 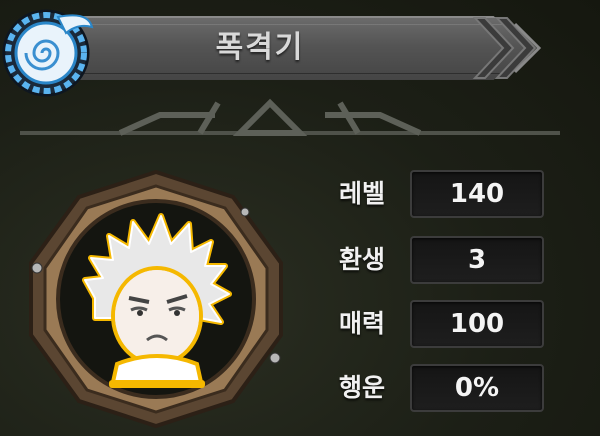 I want to click on stat-label: 환생, so click(x=361, y=259).